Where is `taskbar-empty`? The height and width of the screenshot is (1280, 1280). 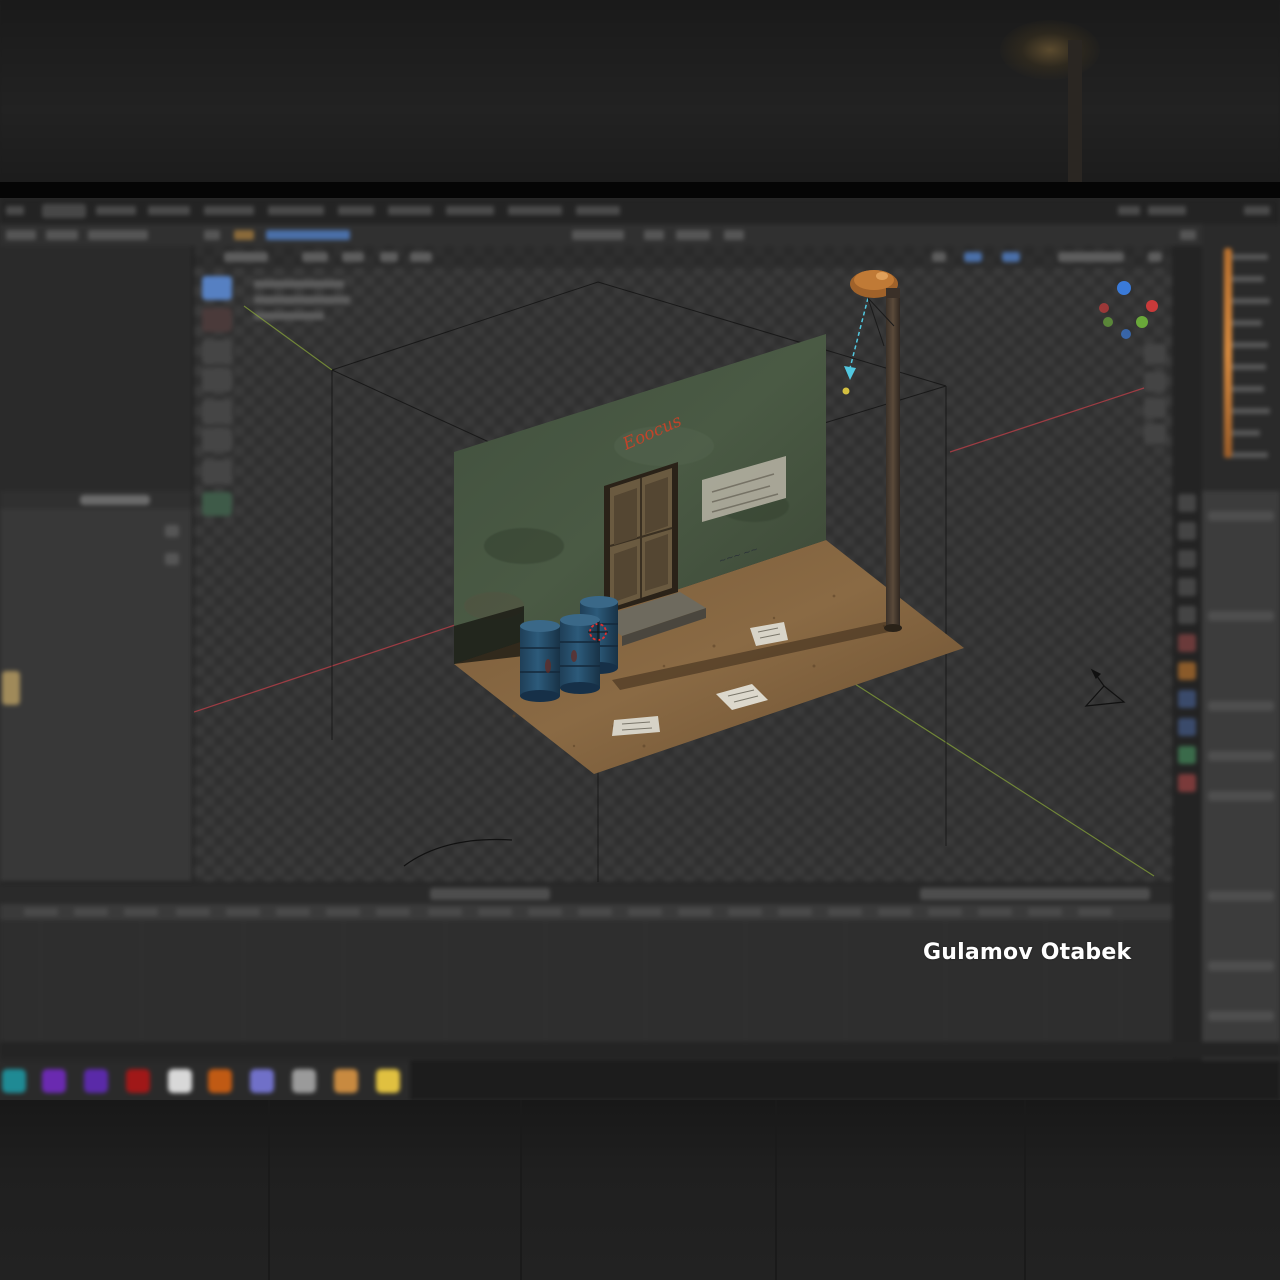
taskbar-empty is located at coordinates (845, 1080).